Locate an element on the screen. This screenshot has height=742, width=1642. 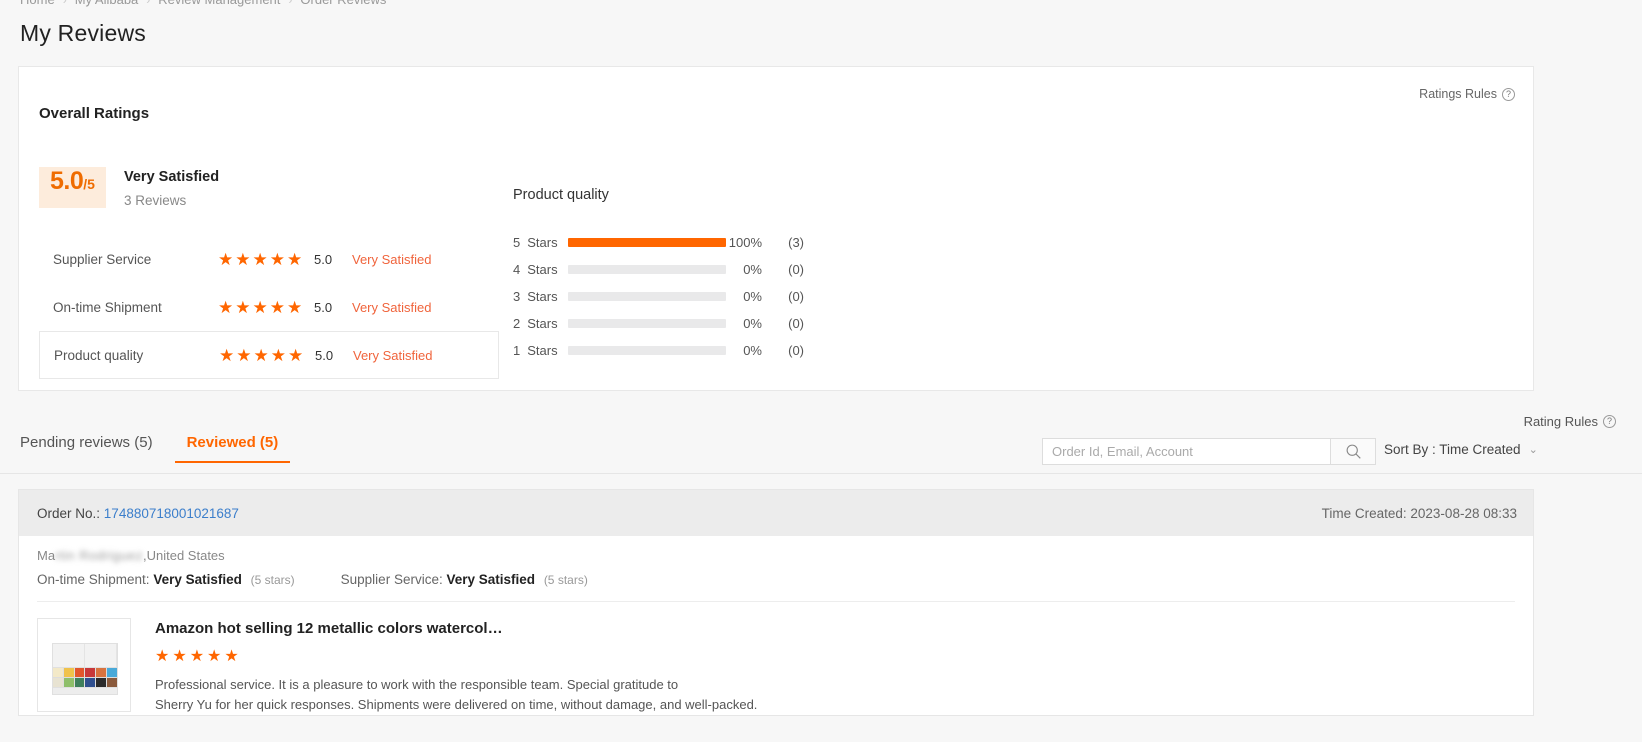
overall-score-block: 5.0 /5 Very Satisfied 3 Reviews is located at coordinates (129, 187).